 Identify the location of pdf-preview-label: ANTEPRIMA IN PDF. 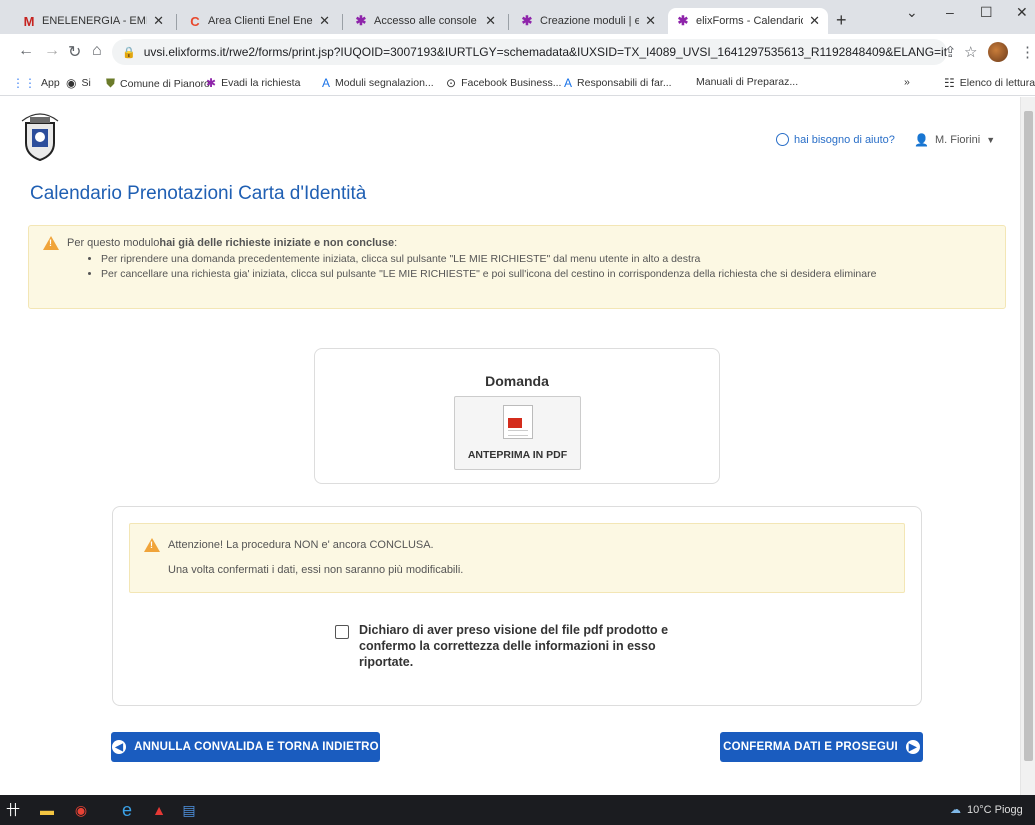
(517, 455).